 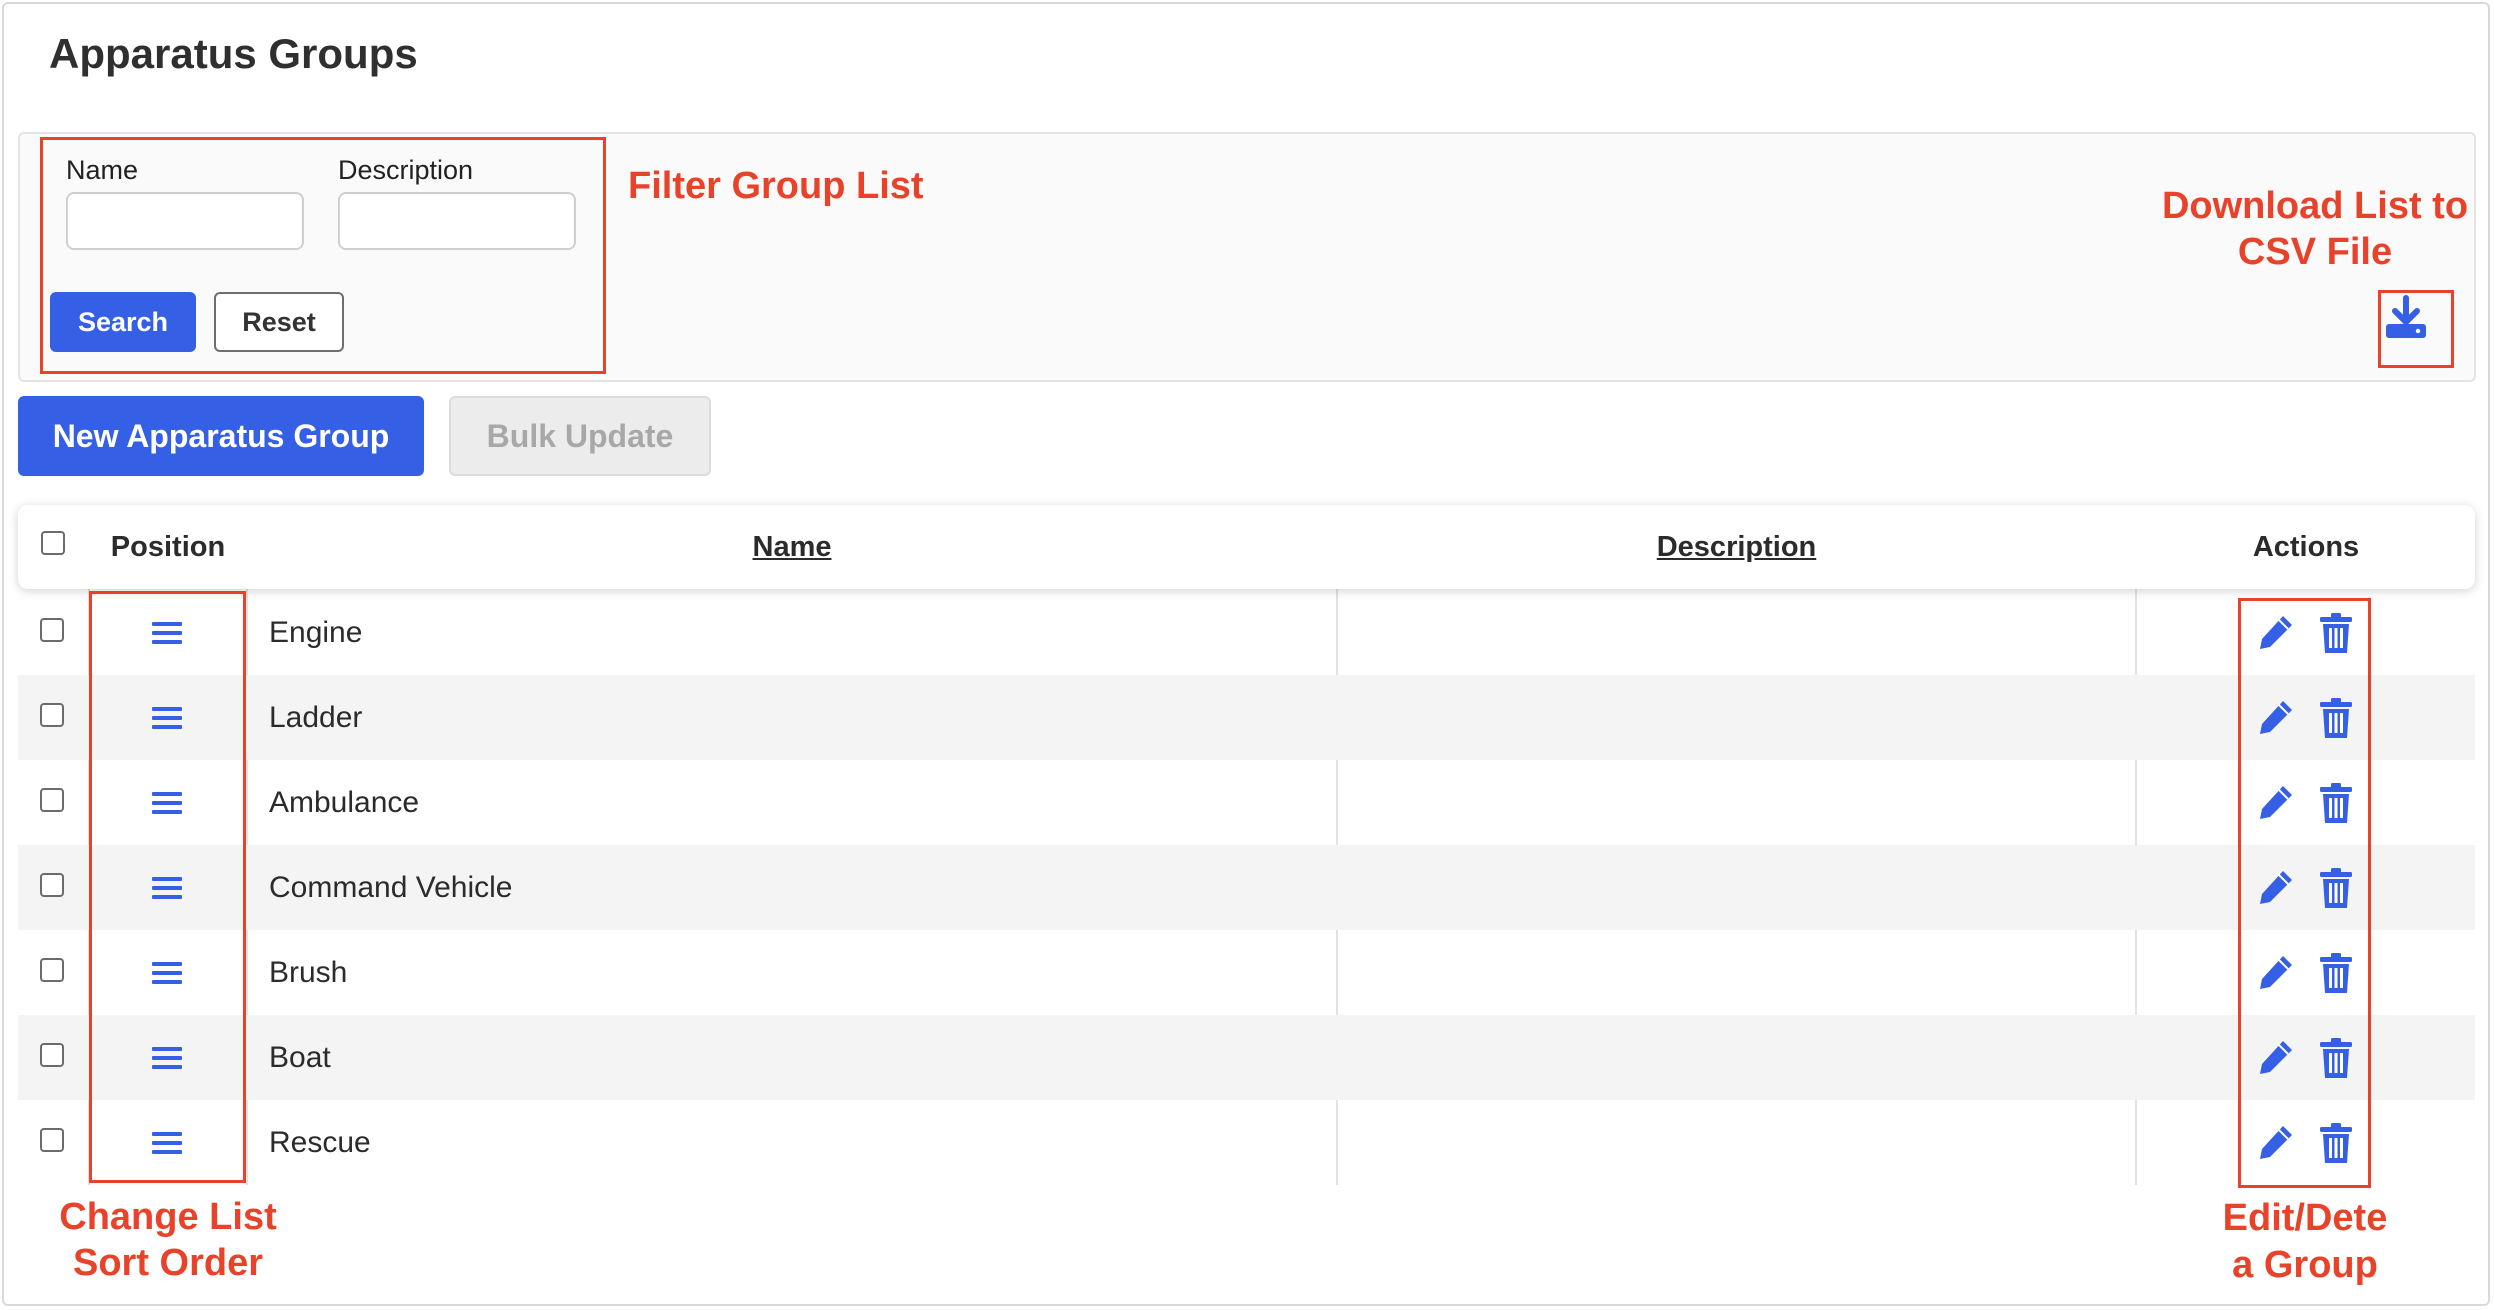 What do you see at coordinates (1246, 1142) in the screenshot?
I see `table-row: Rescue` at bounding box center [1246, 1142].